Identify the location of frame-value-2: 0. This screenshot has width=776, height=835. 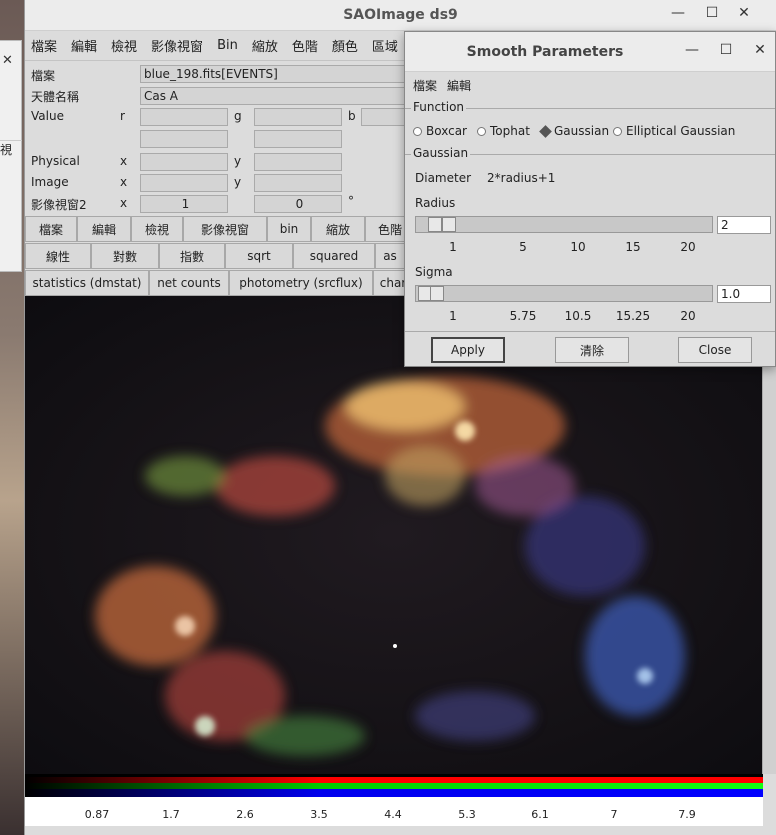
(298, 204).